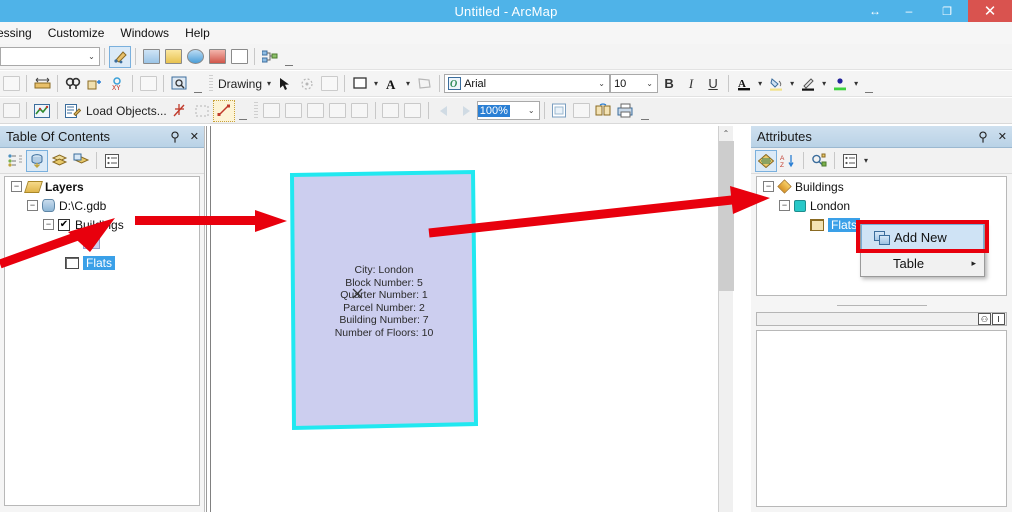 The image size is (1012, 512). What do you see at coordinates (11, 84) in the screenshot?
I see `identify-icon` at bounding box center [11, 84].